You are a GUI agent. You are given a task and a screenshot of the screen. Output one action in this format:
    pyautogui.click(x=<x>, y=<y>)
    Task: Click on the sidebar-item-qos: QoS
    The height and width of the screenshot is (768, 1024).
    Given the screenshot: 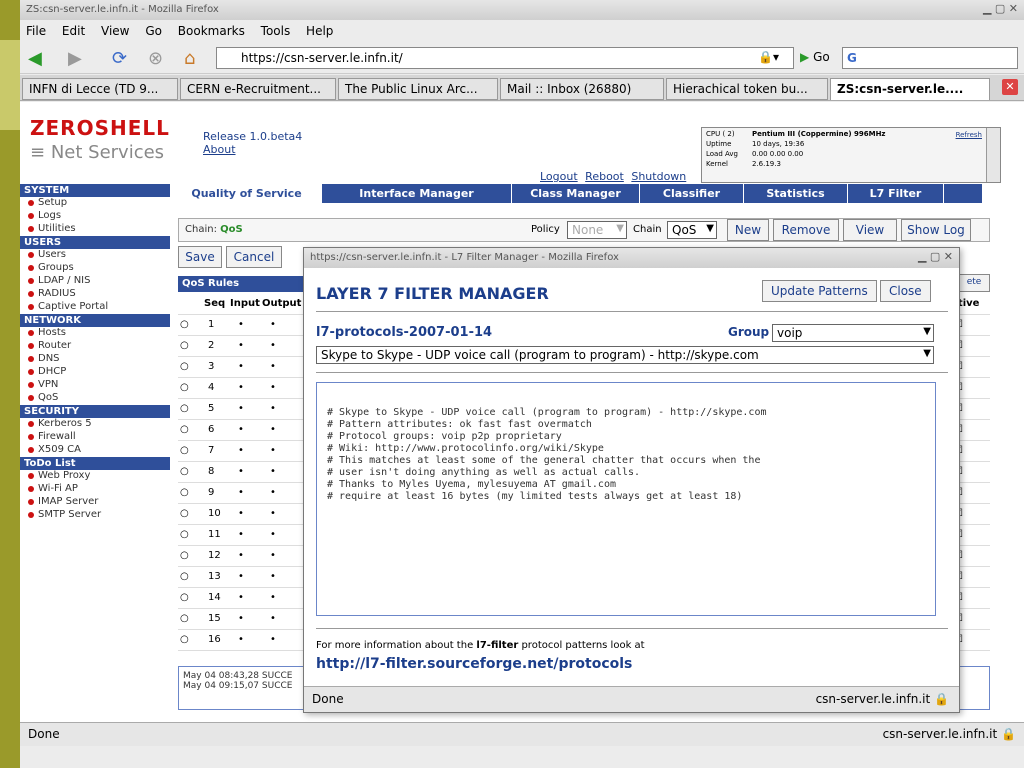 What is the action you would take?
    pyautogui.click(x=95, y=398)
    